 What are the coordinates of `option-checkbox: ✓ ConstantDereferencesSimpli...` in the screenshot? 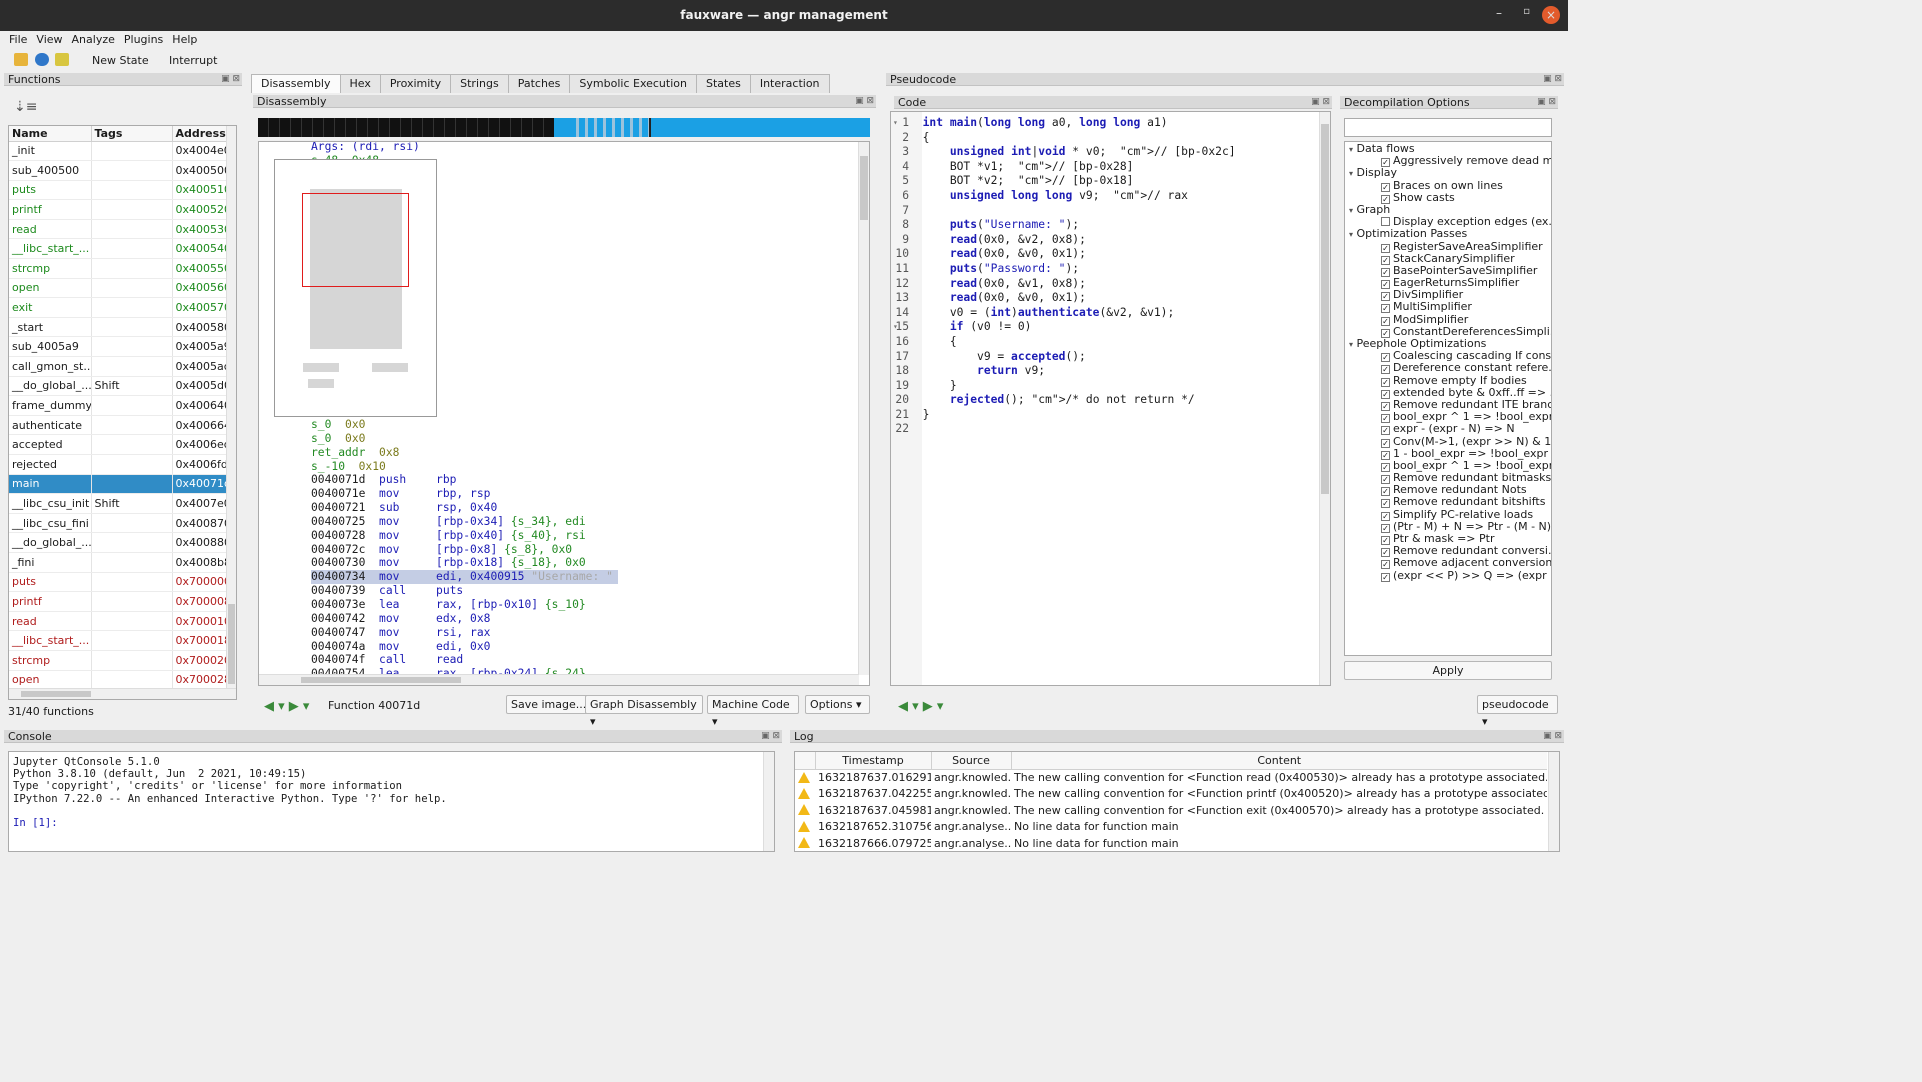 It's located at (1450, 332).